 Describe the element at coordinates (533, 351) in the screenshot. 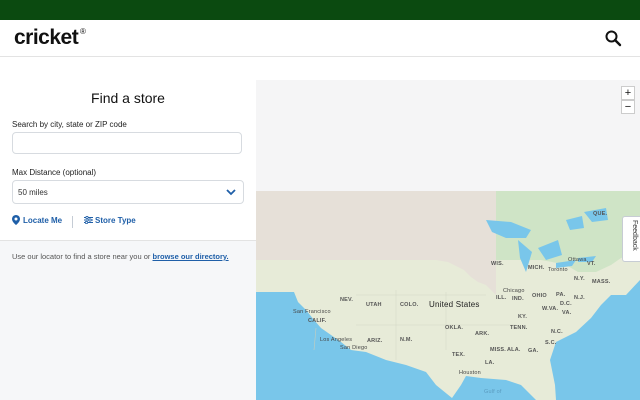

I see `map-label-ga: GA.` at that location.